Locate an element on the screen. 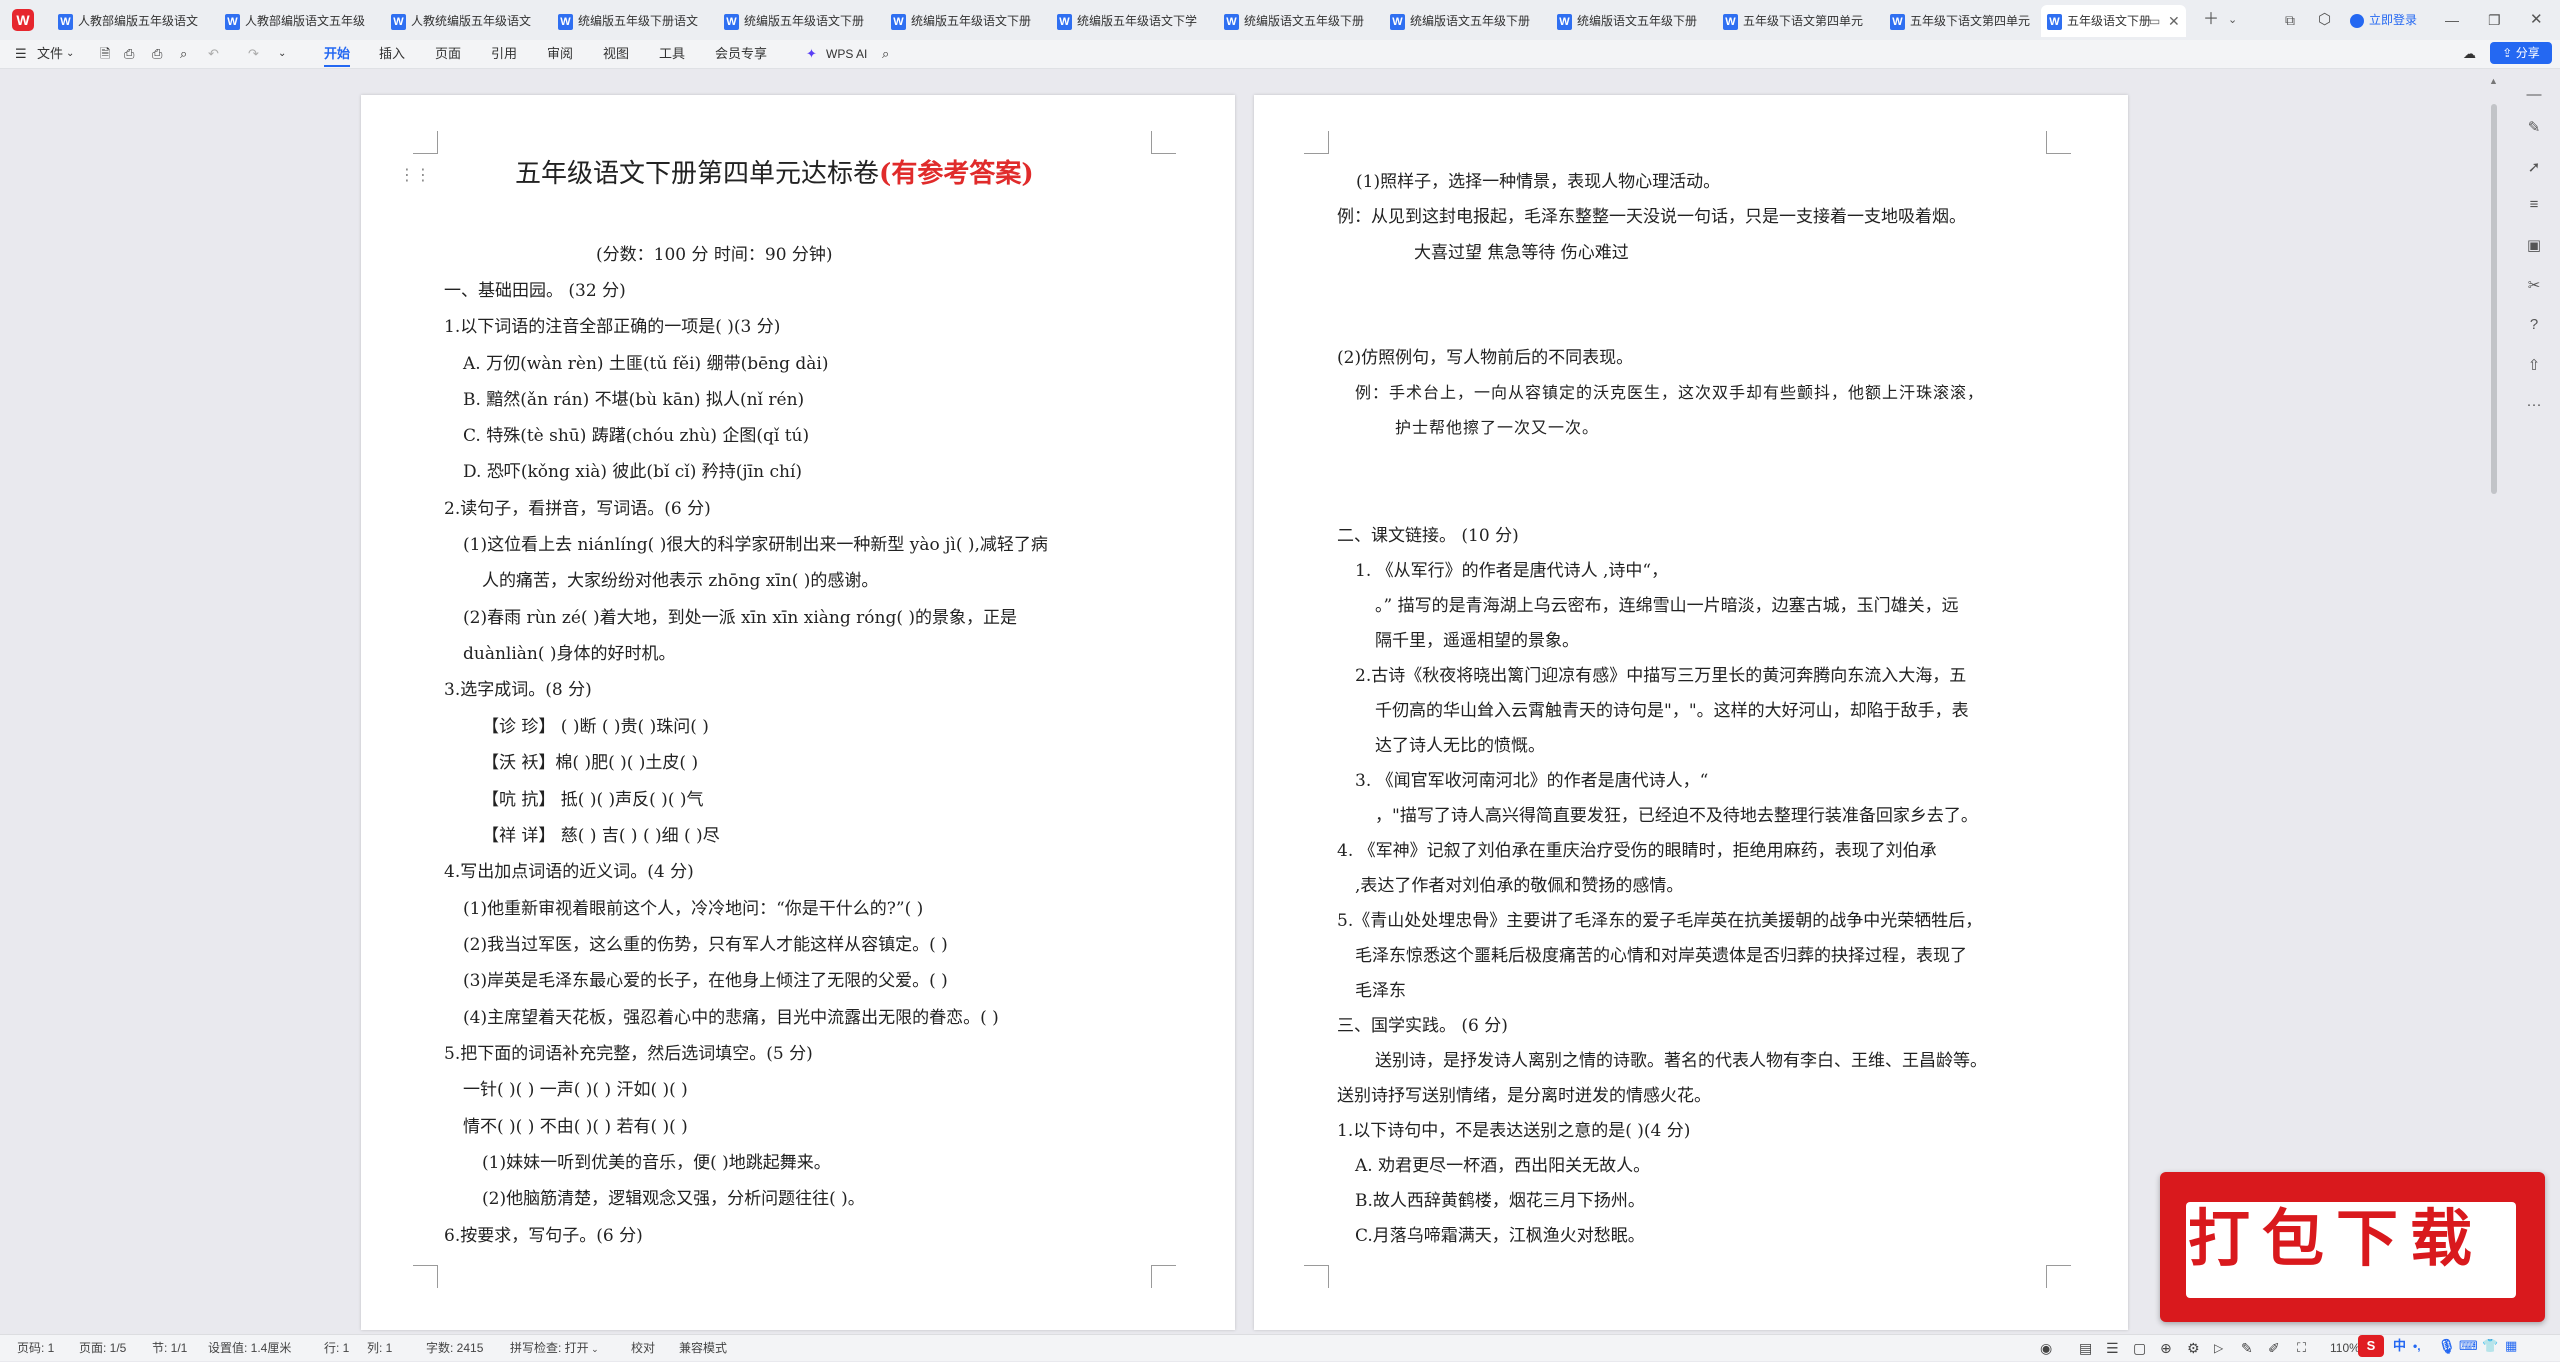  play-icon: ▷ is located at coordinates (2218, 1348).